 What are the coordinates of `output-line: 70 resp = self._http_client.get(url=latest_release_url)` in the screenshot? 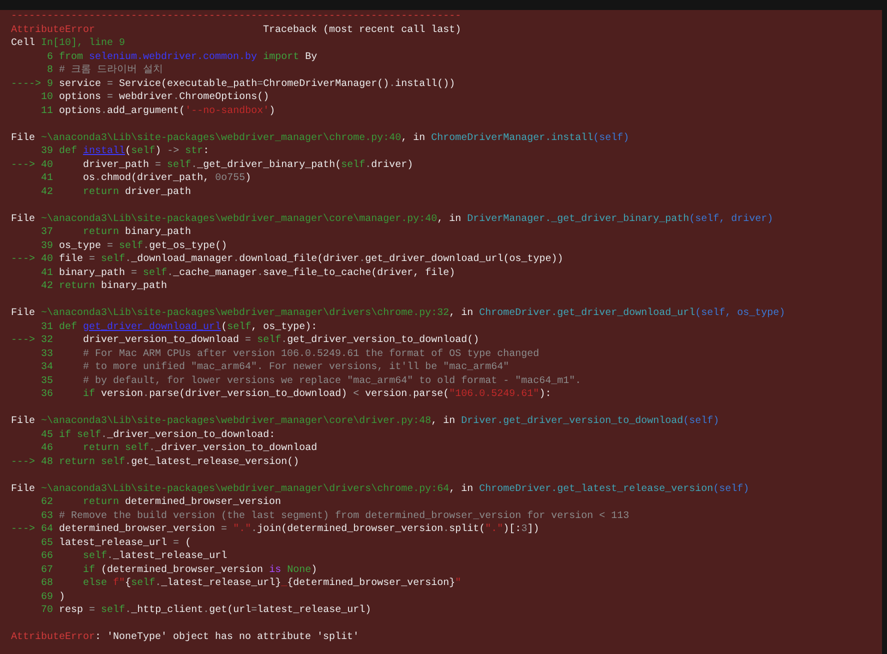 It's located at (206, 611).